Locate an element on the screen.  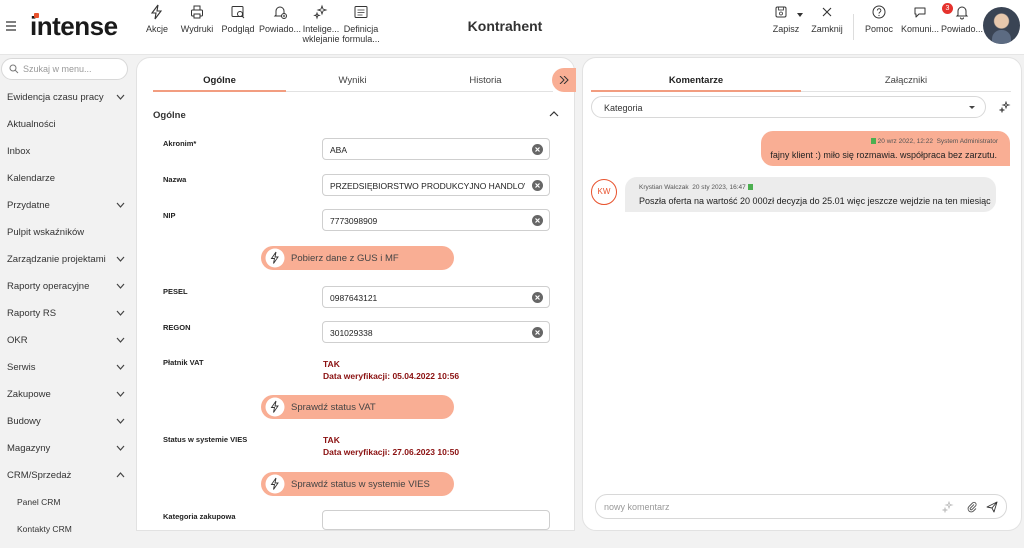
nazwa-value: PRZEDSIĘBIORSTWO PRODUKCYJNO HANDLOWE is located at coordinates (427, 186).